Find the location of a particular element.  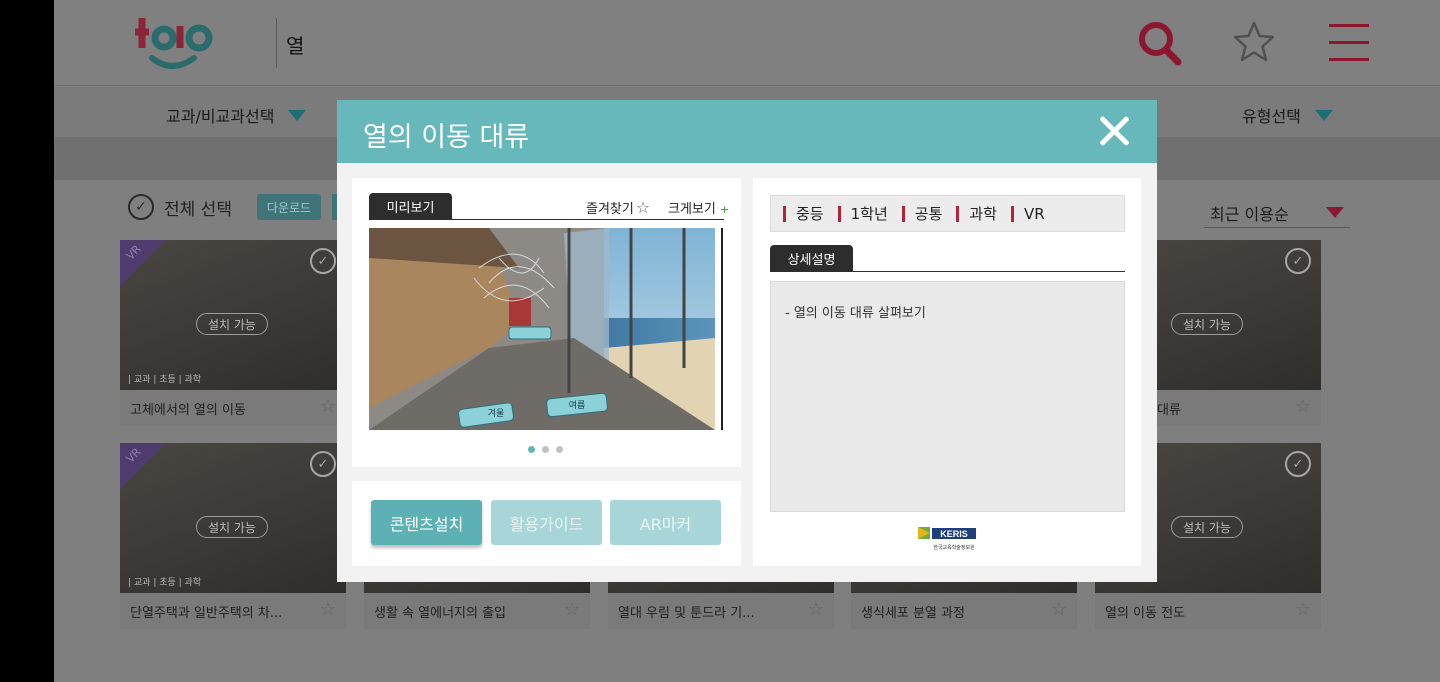

meta-info-bar: 중등 1학년 공통 과학 VR is located at coordinates (947, 213).